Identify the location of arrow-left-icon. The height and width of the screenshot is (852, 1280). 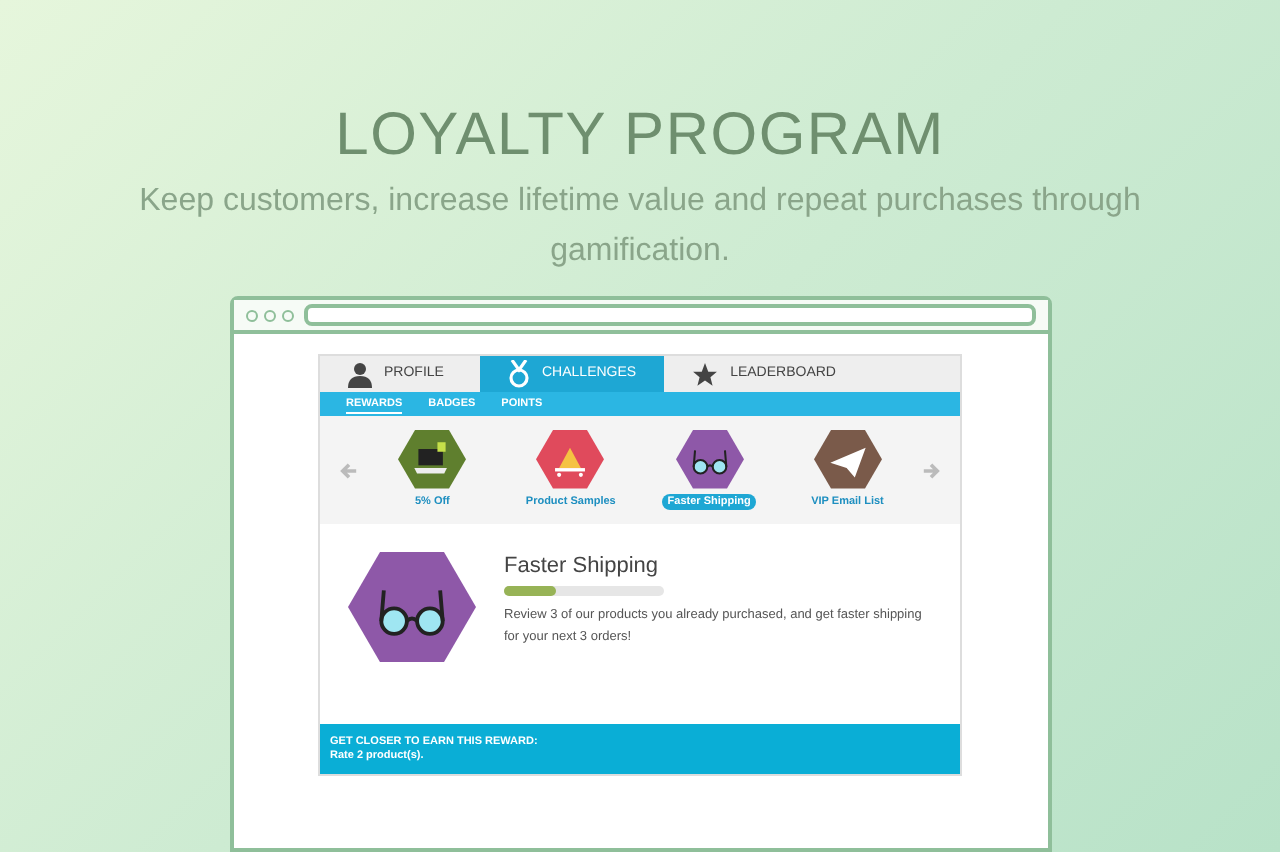
(349, 470).